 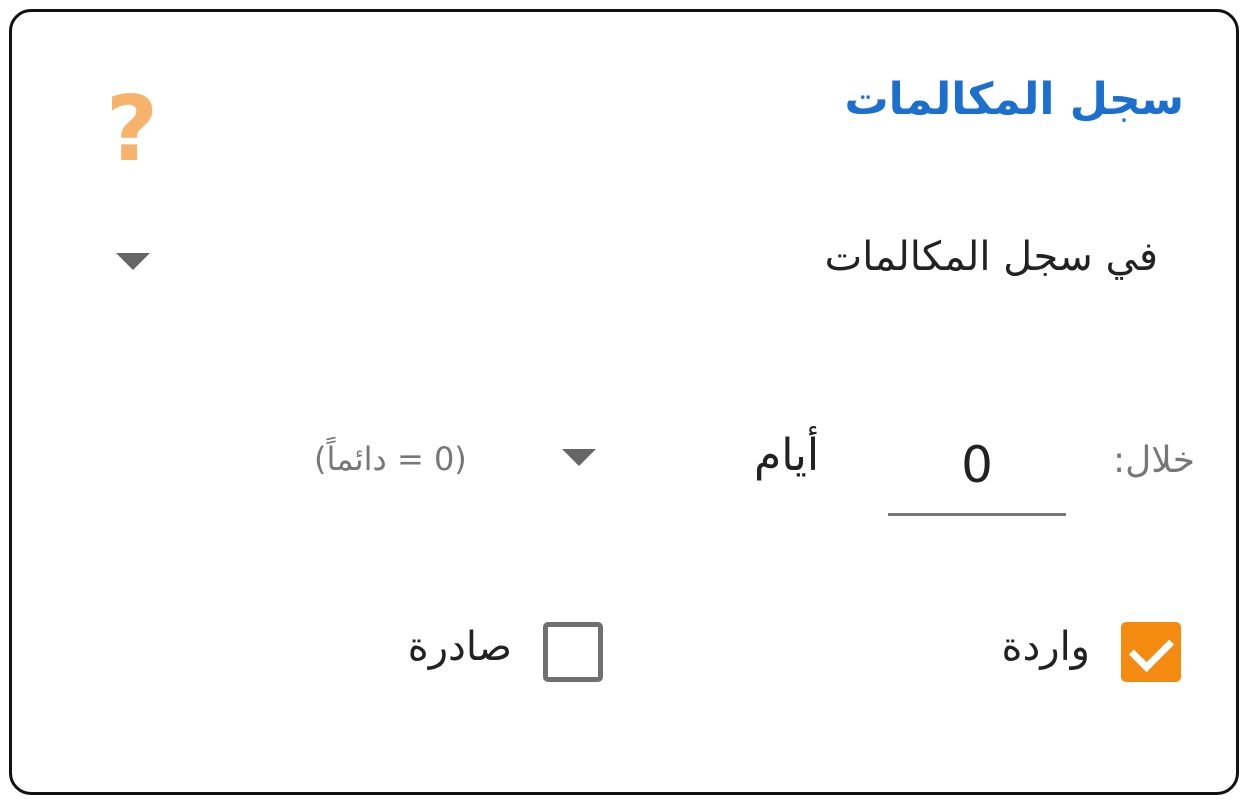 What do you see at coordinates (1045, 647) in the screenshot?
I see `incoming-label: واردة` at bounding box center [1045, 647].